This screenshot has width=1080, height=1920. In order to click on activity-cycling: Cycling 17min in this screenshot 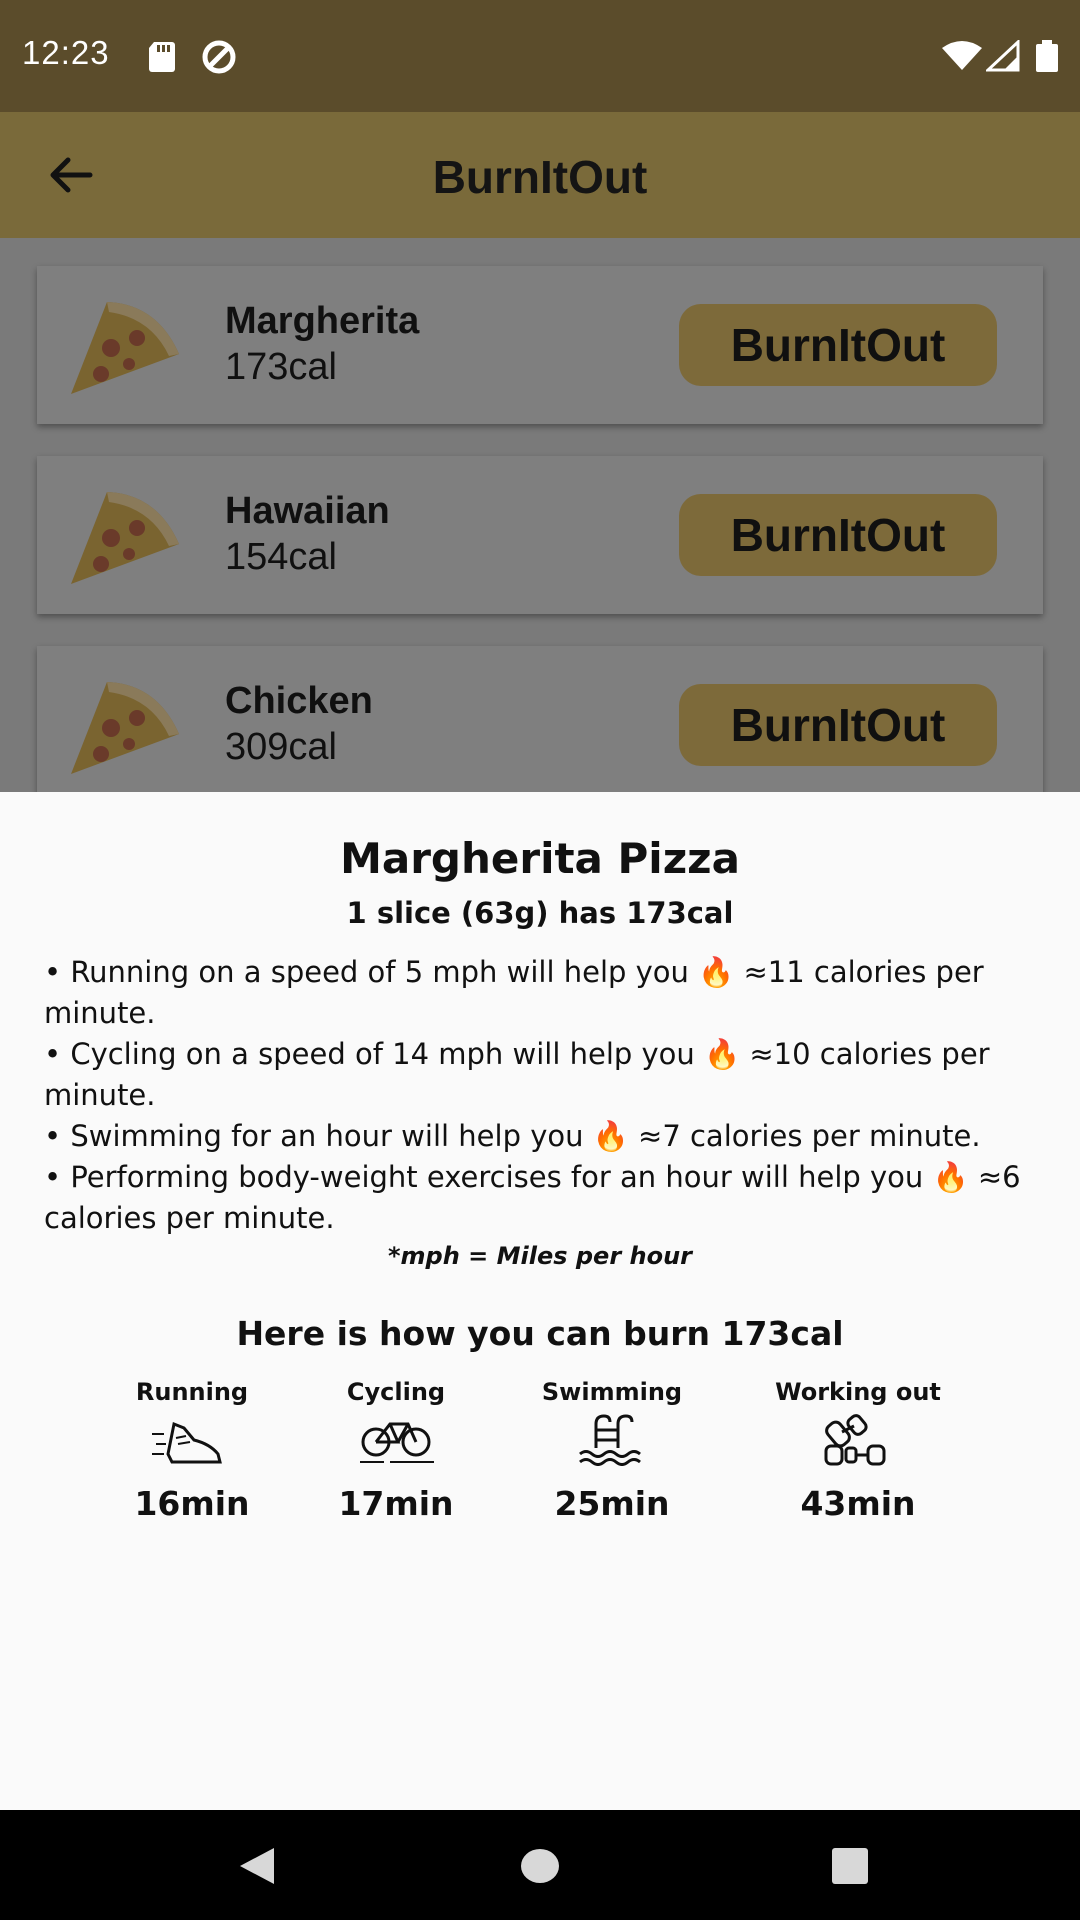, I will do `click(396, 1450)`.